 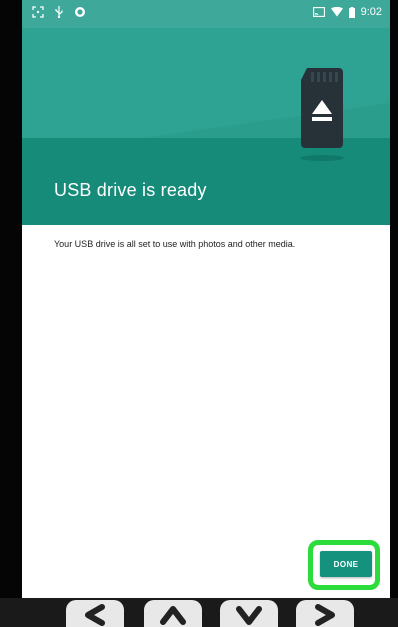 I want to click on right-arrow-icon, so click(x=325, y=615).